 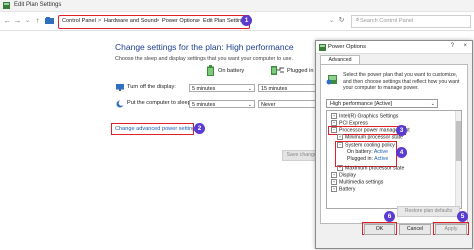 What do you see at coordinates (160, 103) in the screenshot?
I see `sleep-label: Put the computer to sleep:` at bounding box center [160, 103].